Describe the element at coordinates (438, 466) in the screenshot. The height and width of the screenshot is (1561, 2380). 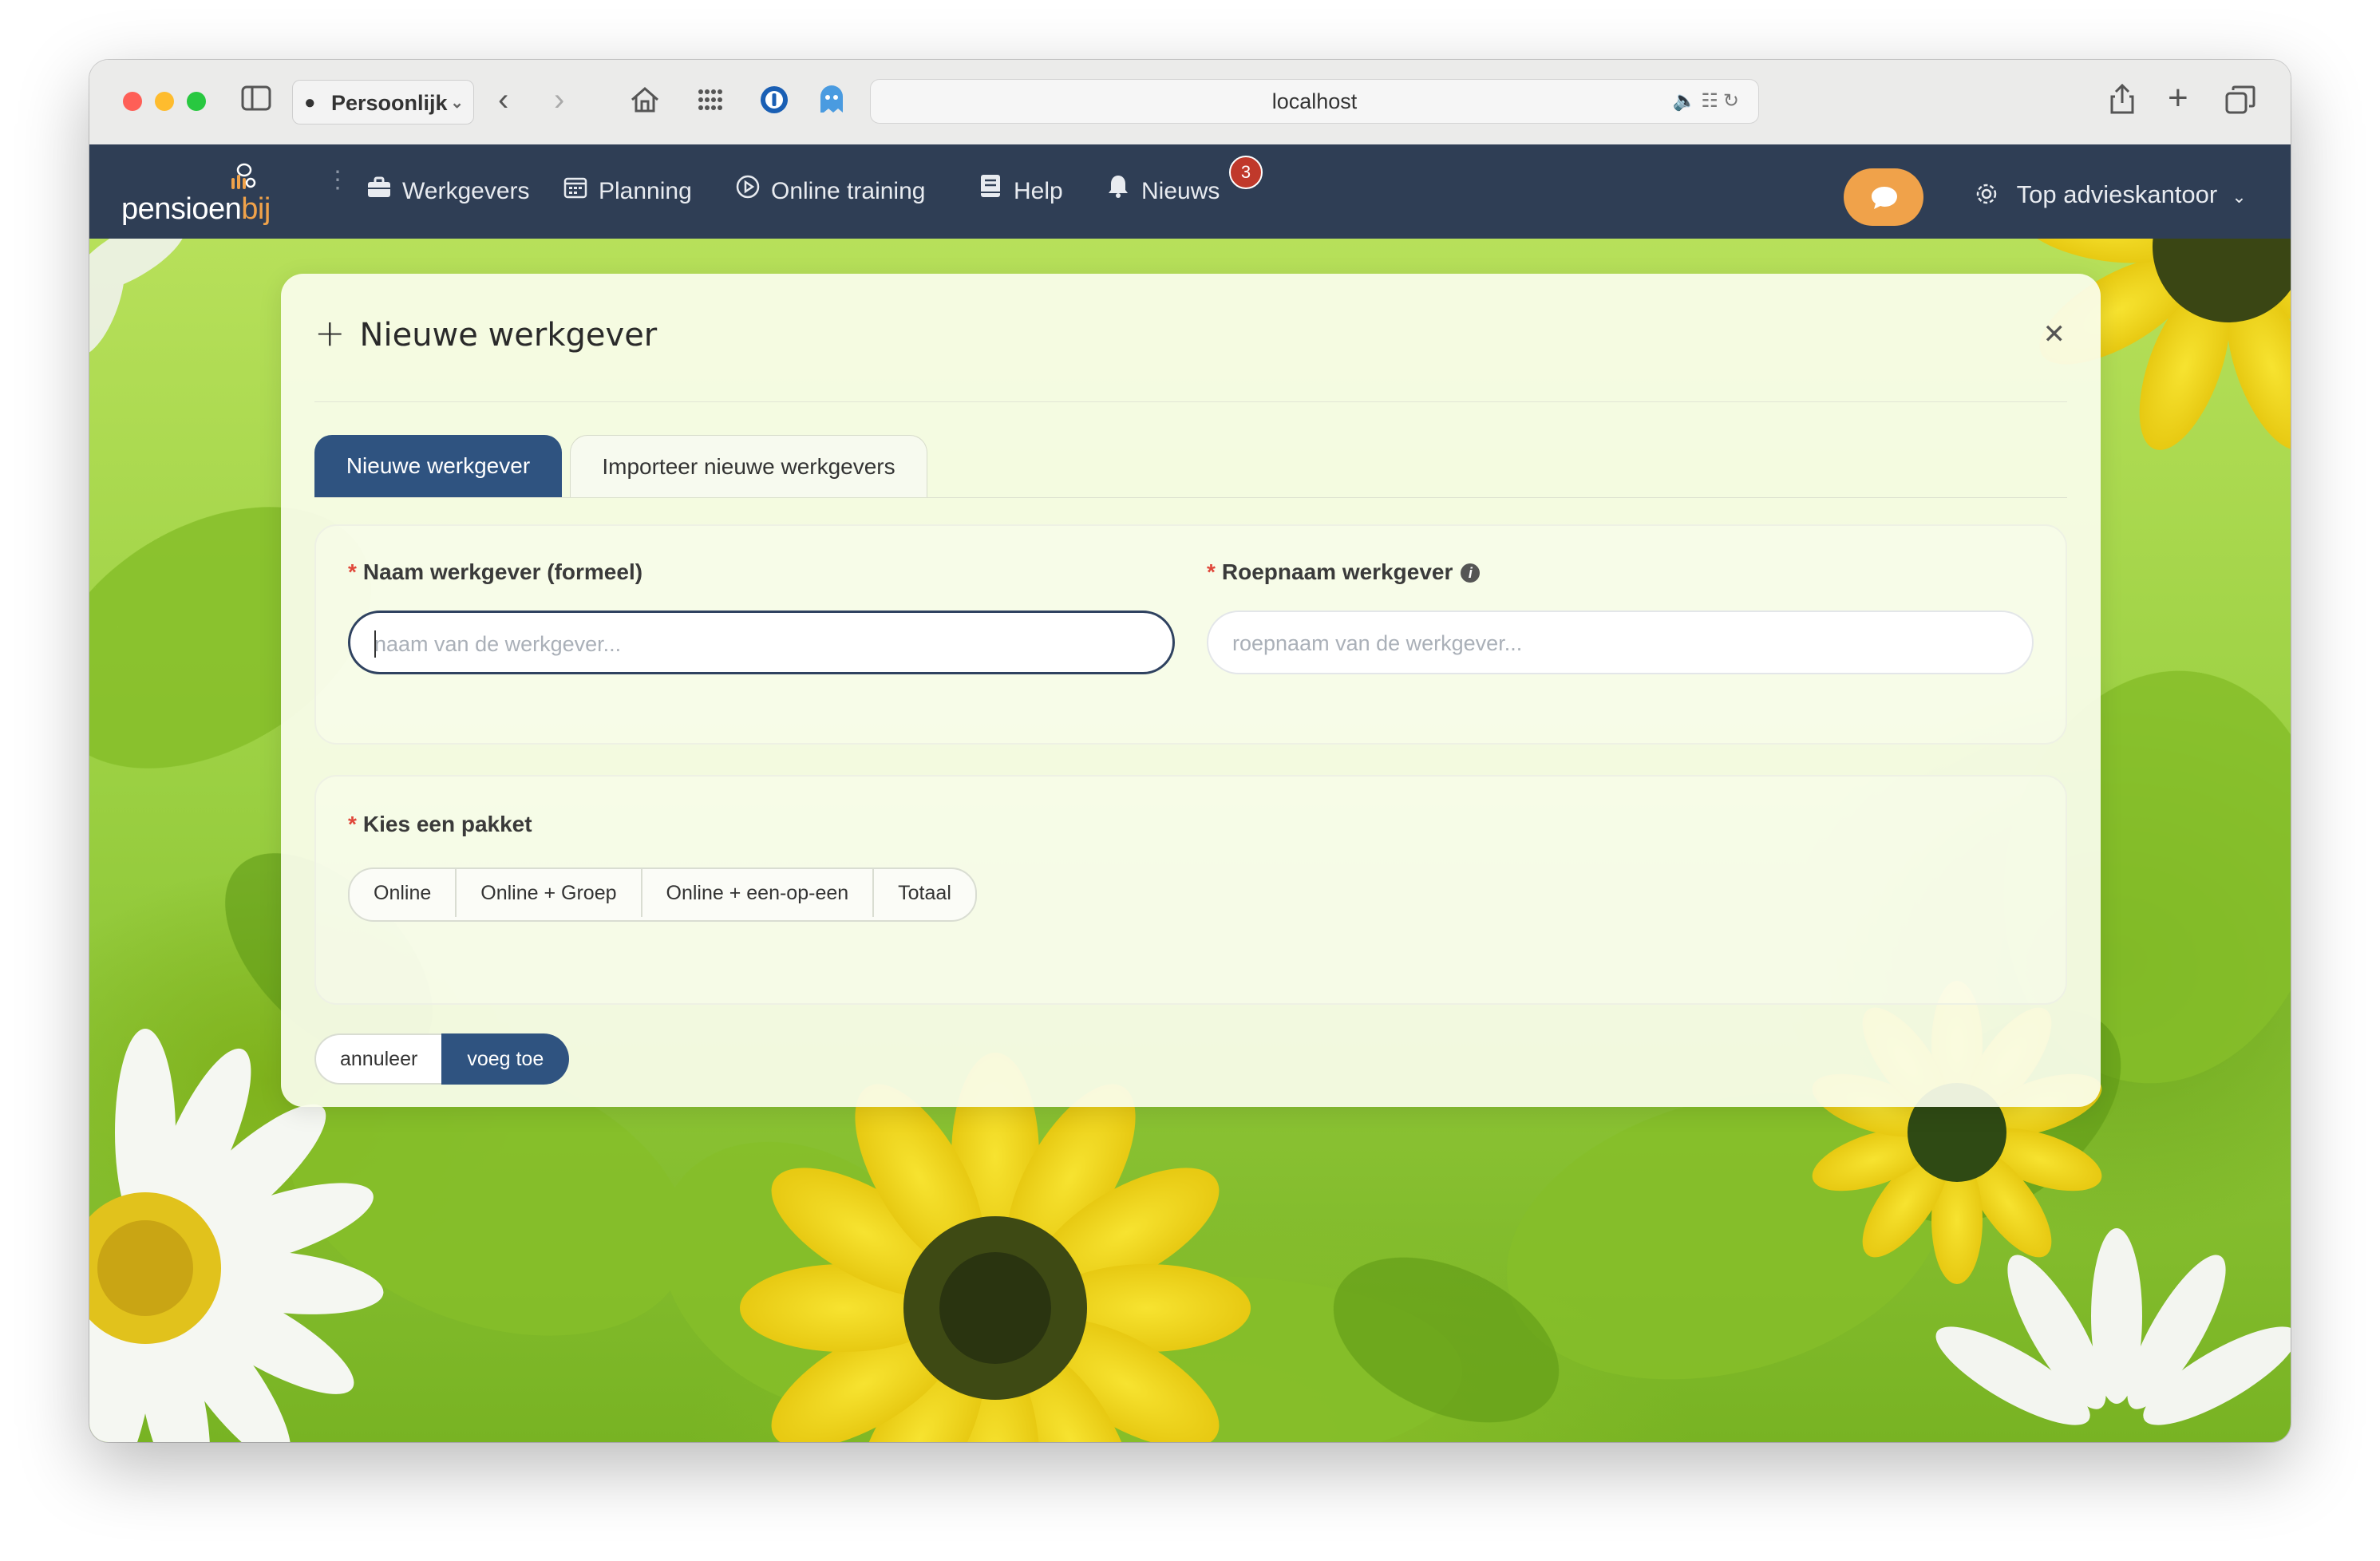
I see `tab-new-employer: Nieuwe werkgever` at that location.